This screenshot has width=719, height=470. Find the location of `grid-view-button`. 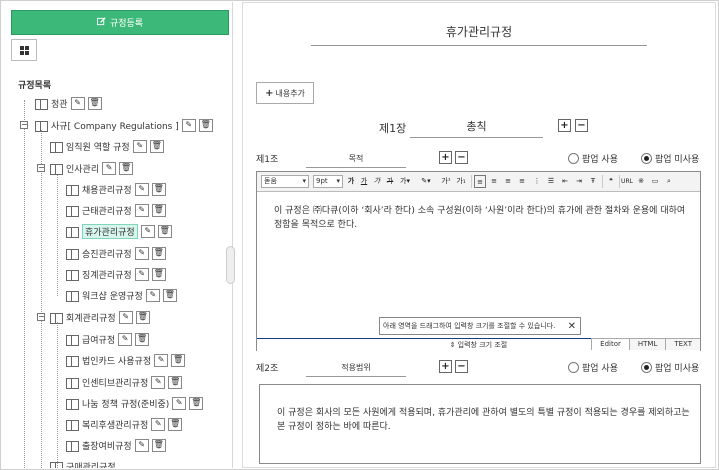

grid-view-button is located at coordinates (24, 50).